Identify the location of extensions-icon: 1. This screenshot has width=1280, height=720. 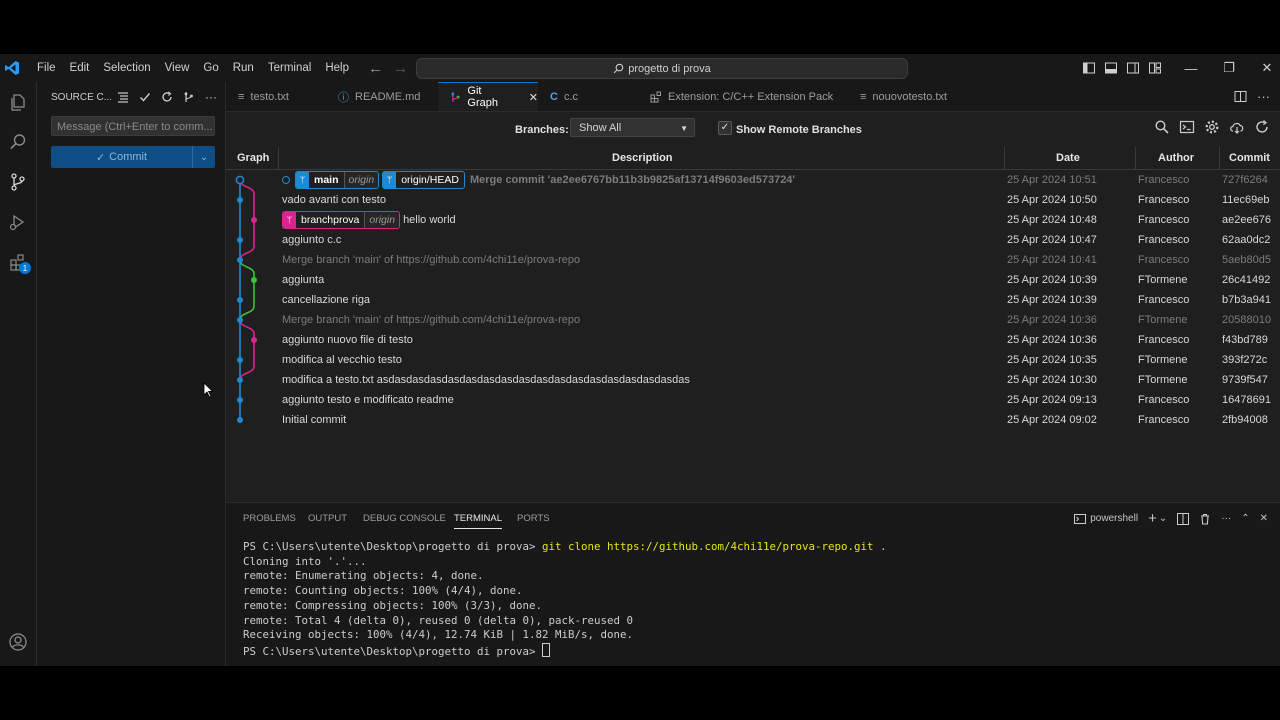
(18, 262).